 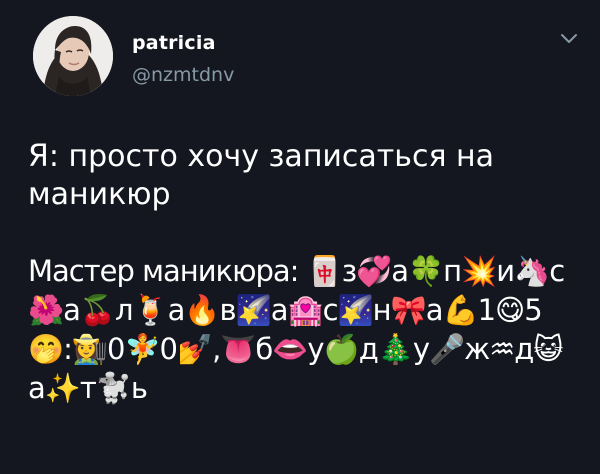 What do you see at coordinates (183, 75) in the screenshot?
I see `user-handle: @nzmtdnv` at bounding box center [183, 75].